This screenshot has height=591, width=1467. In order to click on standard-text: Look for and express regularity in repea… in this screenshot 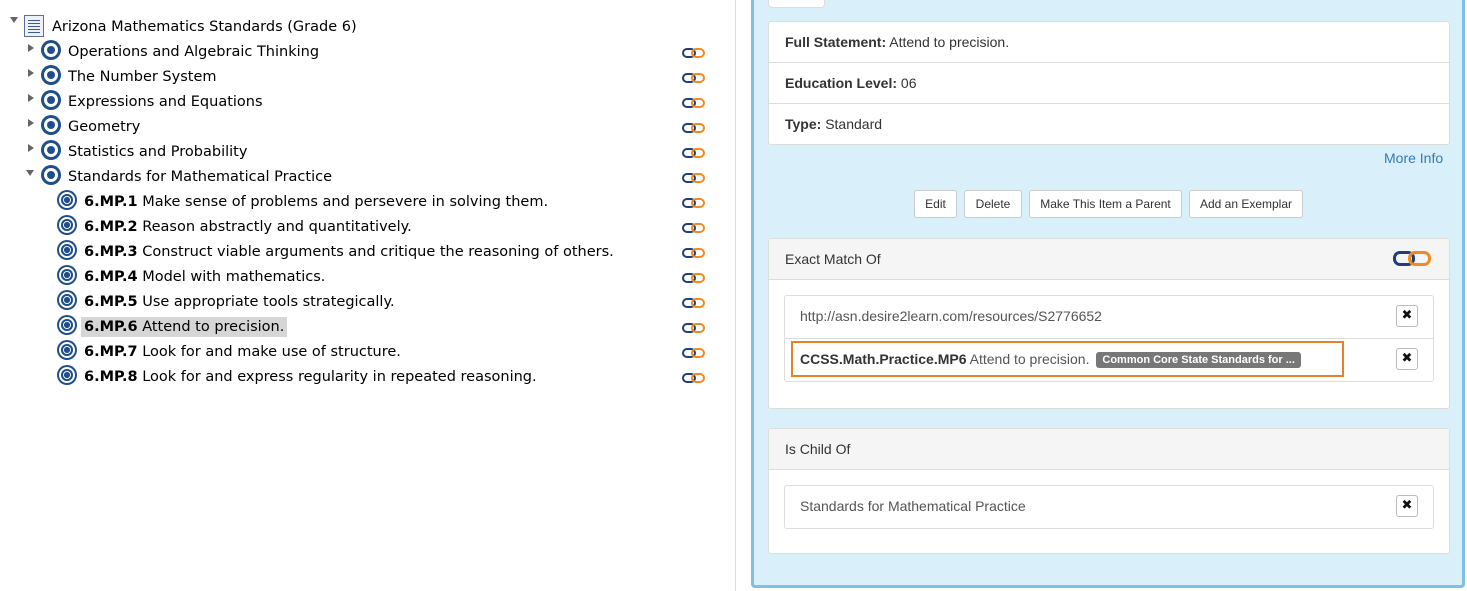, I will do `click(339, 377)`.